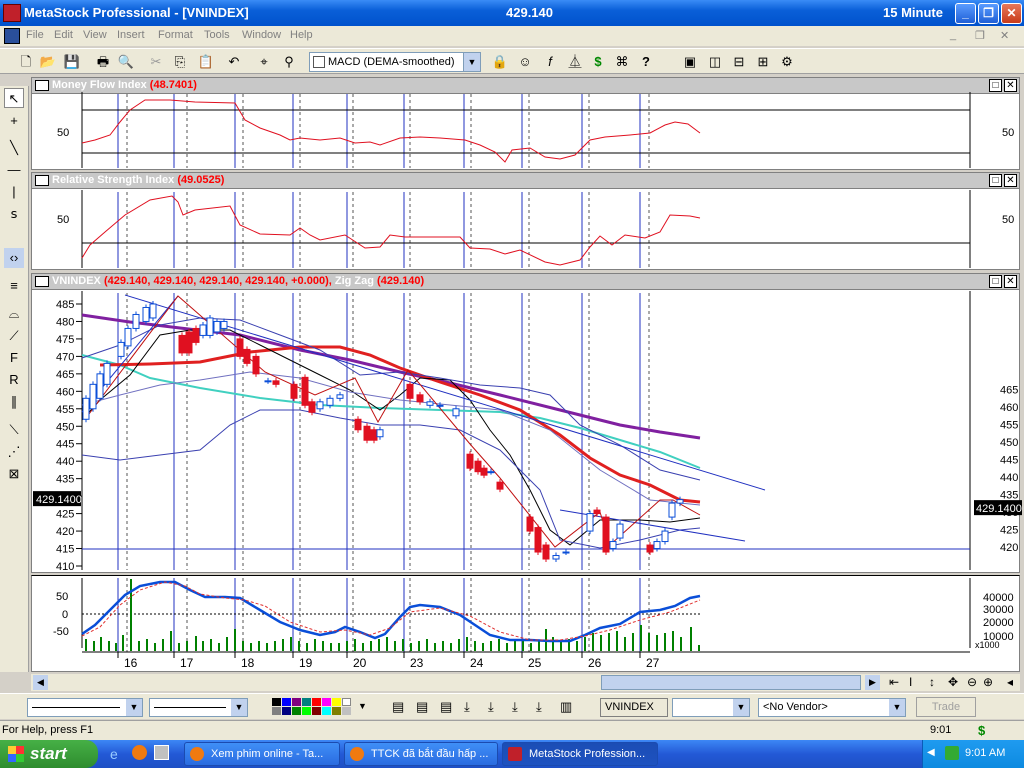 This screenshot has height=768, width=1024. Describe the element at coordinates (395, 62) in the screenshot. I see `indicator-select: MACD (DEMA-smoothed) ▼` at that location.